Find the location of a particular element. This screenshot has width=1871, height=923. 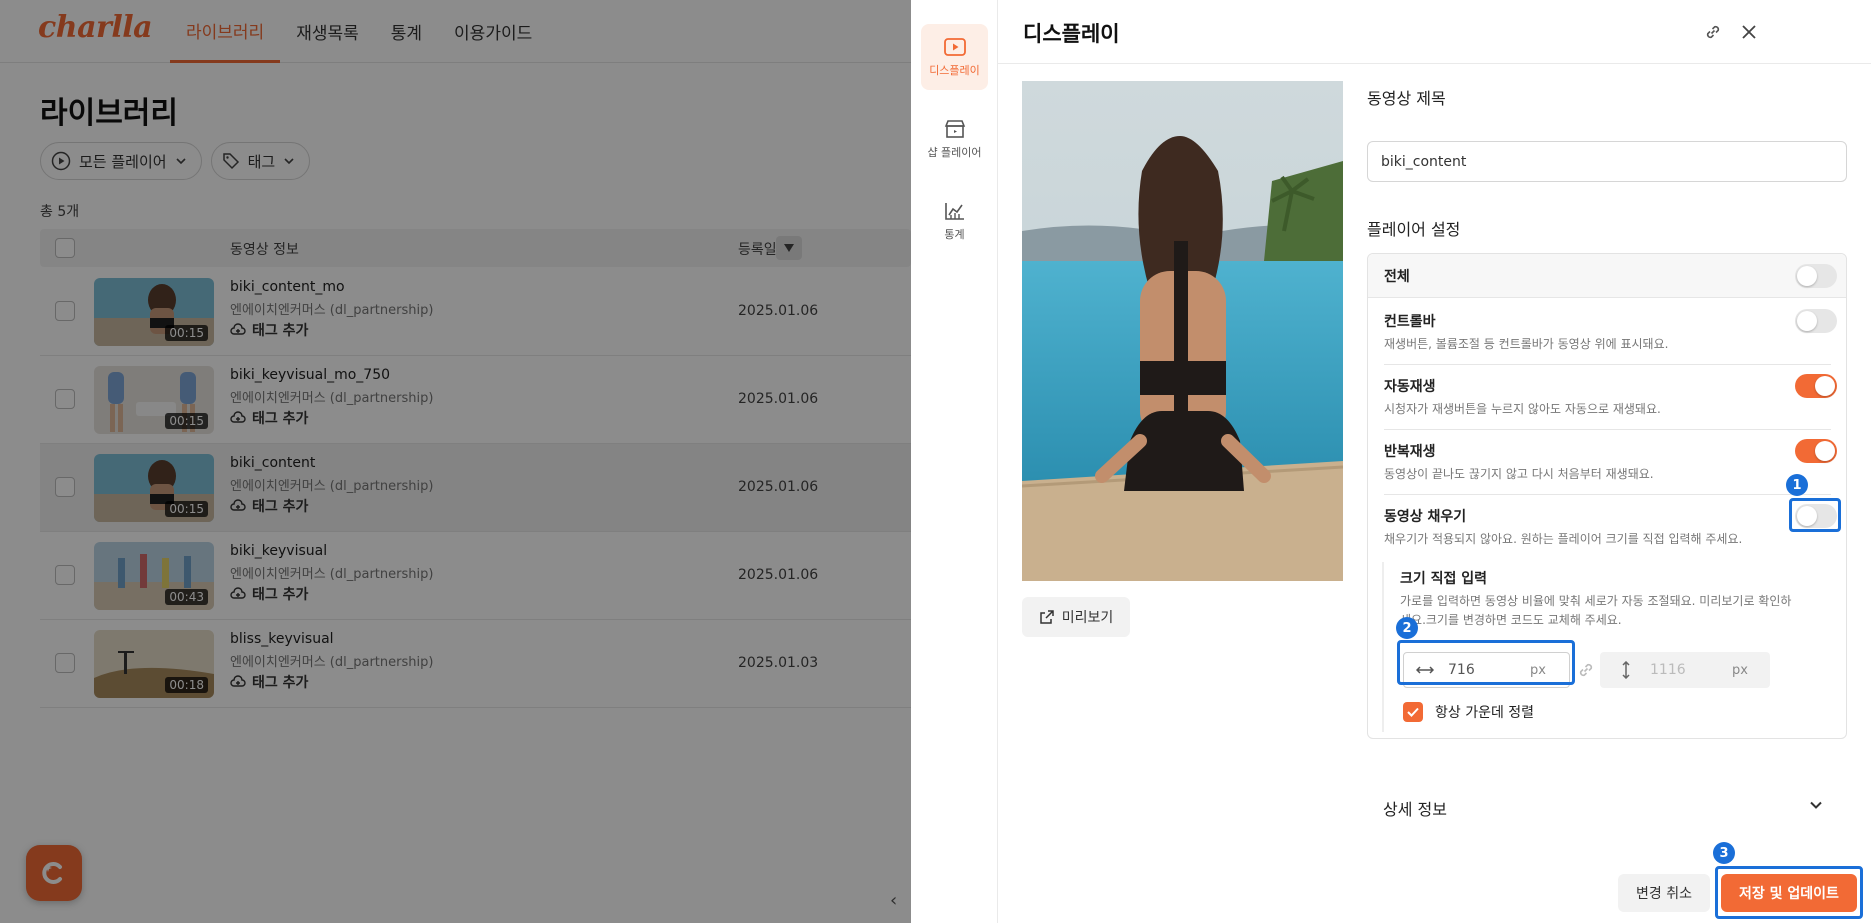

external-link-icon is located at coordinates (1046, 617).